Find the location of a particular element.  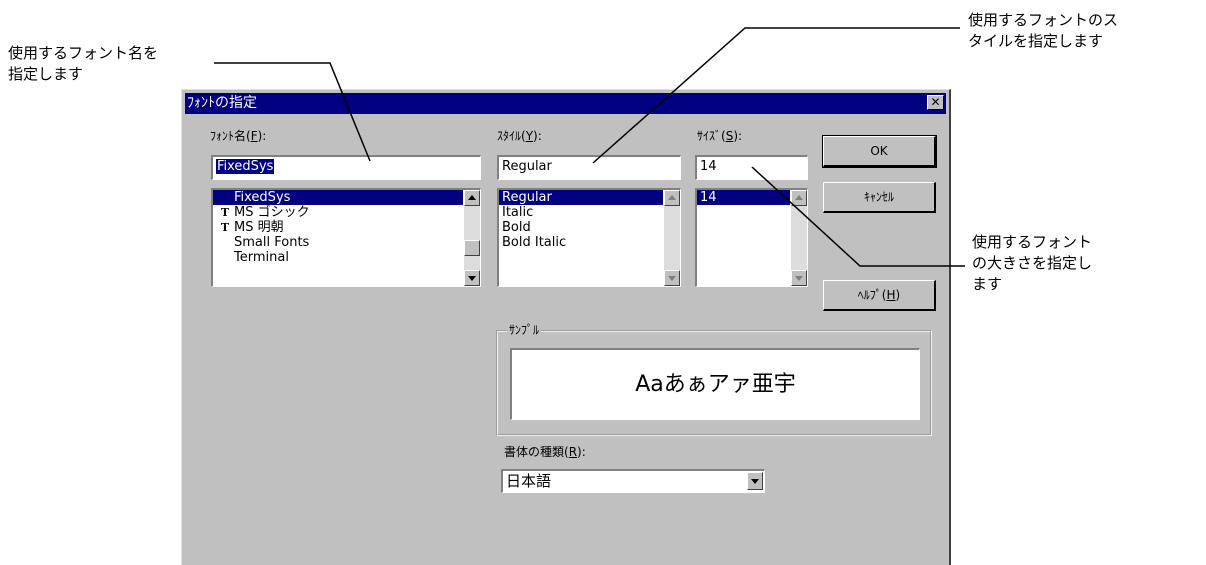

font-scroll-down-button is located at coordinates (472, 278).